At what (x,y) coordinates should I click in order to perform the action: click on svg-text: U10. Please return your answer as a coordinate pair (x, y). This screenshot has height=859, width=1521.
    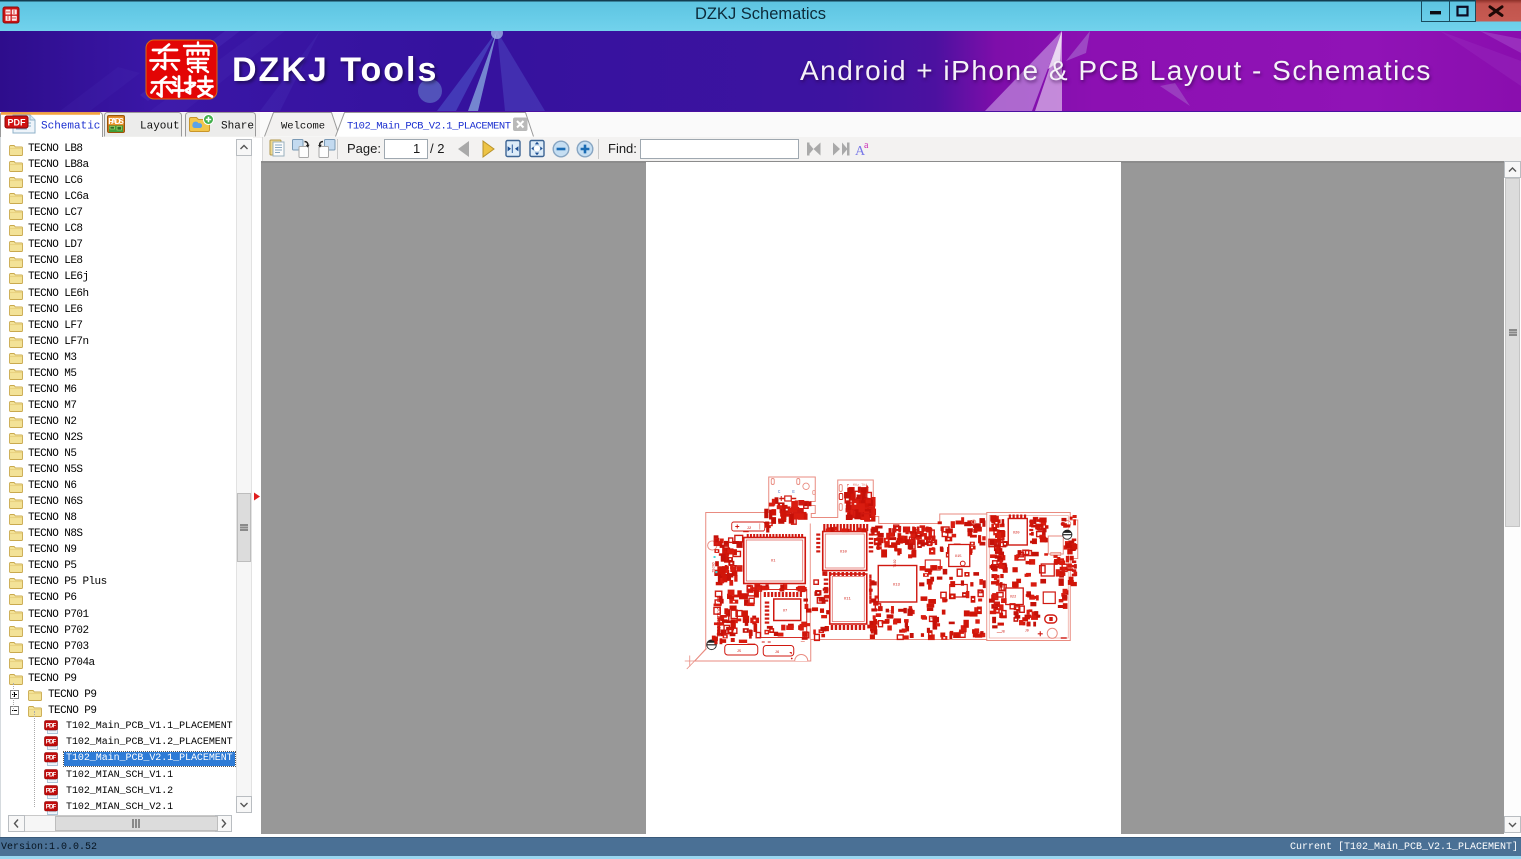
    Looking at the image, I should click on (843, 552).